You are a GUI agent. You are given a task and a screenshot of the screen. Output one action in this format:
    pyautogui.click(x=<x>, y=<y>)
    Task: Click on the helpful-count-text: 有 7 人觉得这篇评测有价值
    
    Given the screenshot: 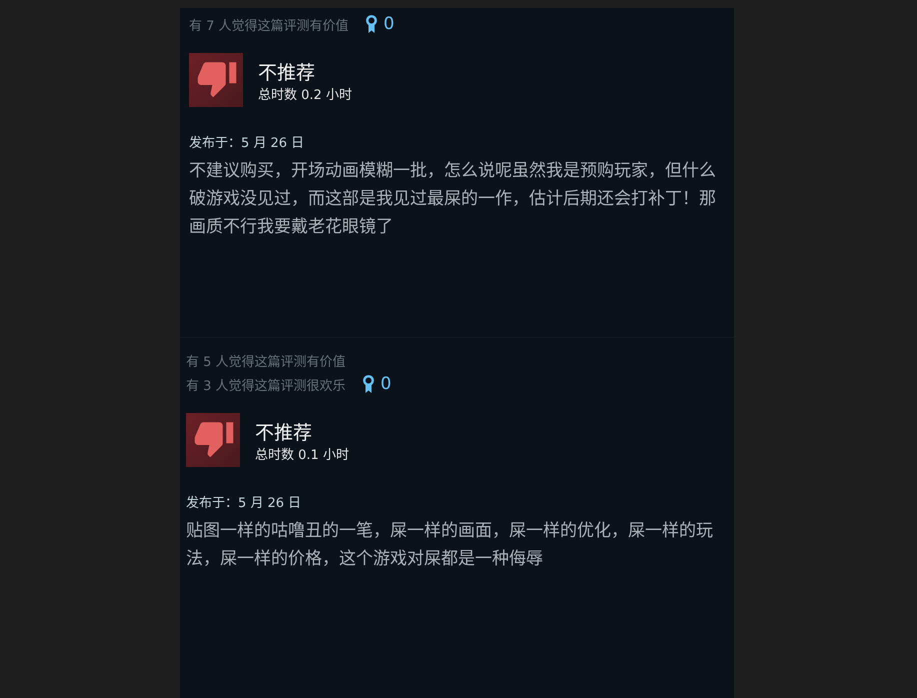 What is the action you would take?
    pyautogui.click(x=269, y=26)
    